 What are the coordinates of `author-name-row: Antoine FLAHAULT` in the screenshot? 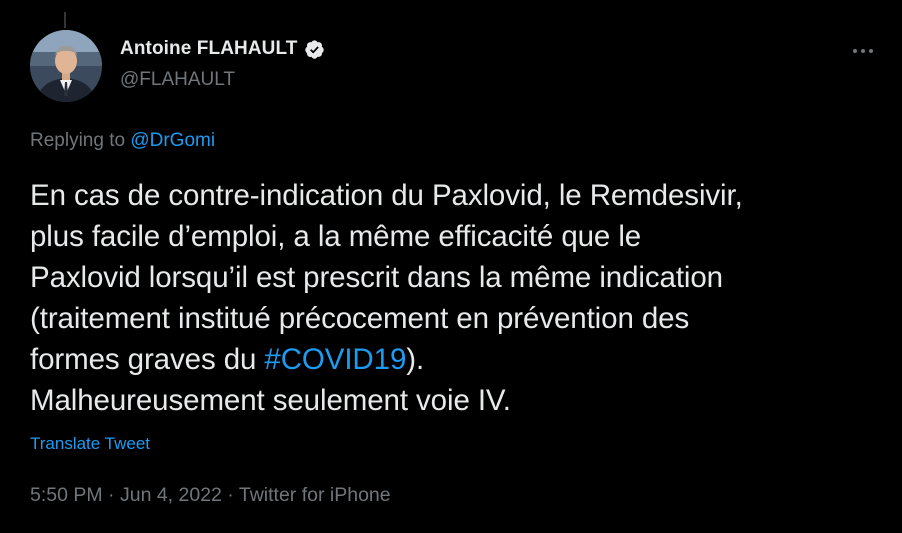 It's located at (222, 49).